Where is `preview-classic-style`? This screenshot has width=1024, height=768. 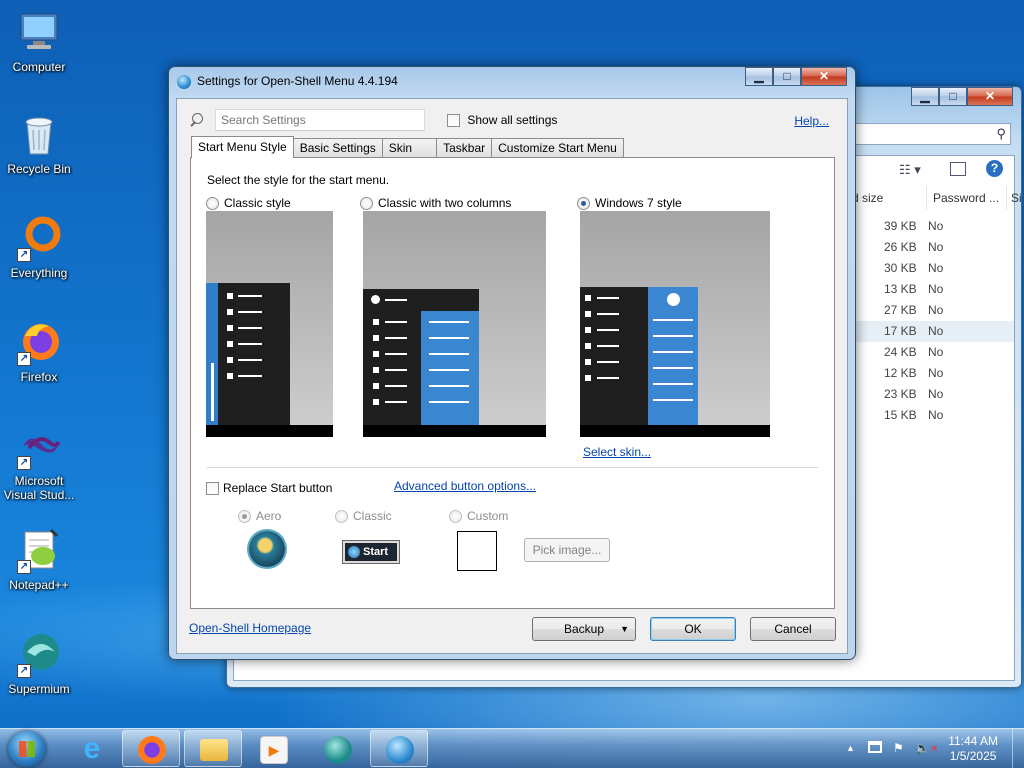
preview-classic-style is located at coordinates (269, 324).